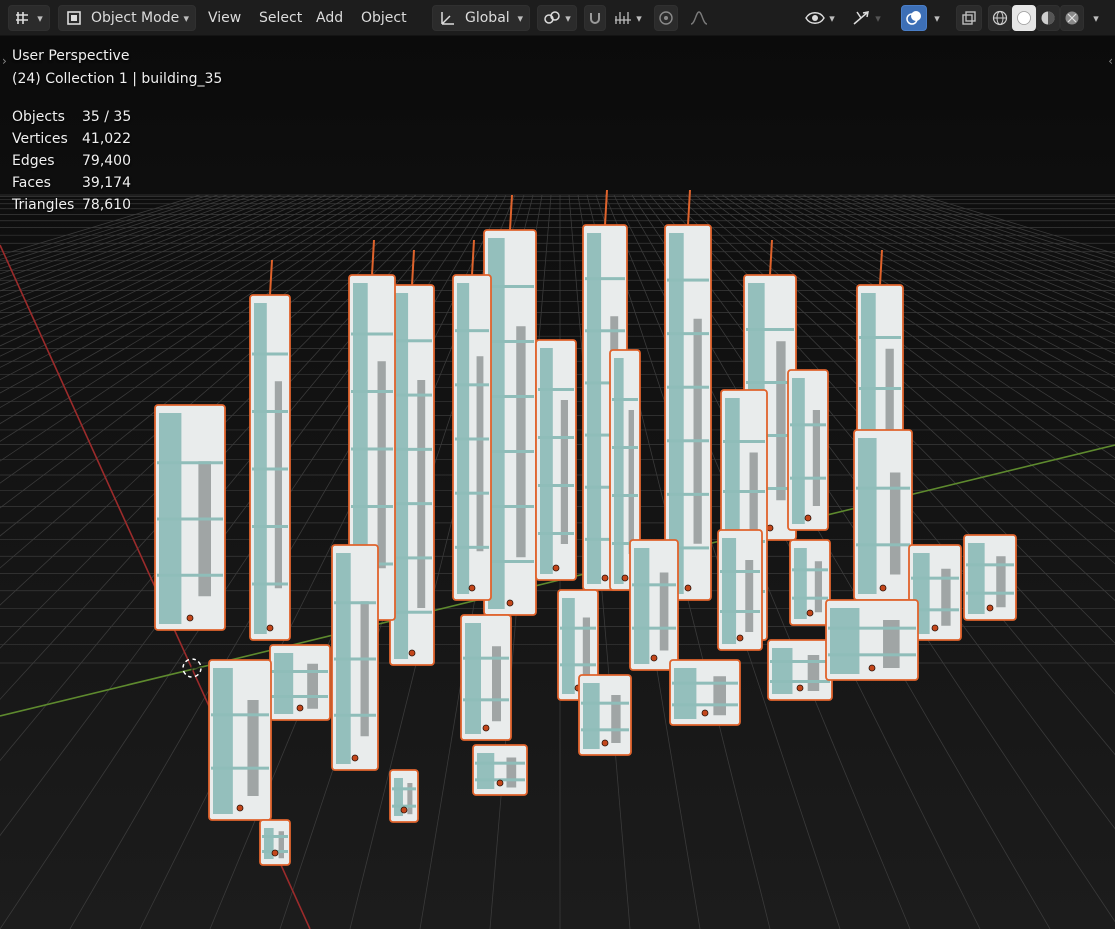 The image size is (1115, 929). I want to click on wireframe-shading-icon, so click(1000, 18).